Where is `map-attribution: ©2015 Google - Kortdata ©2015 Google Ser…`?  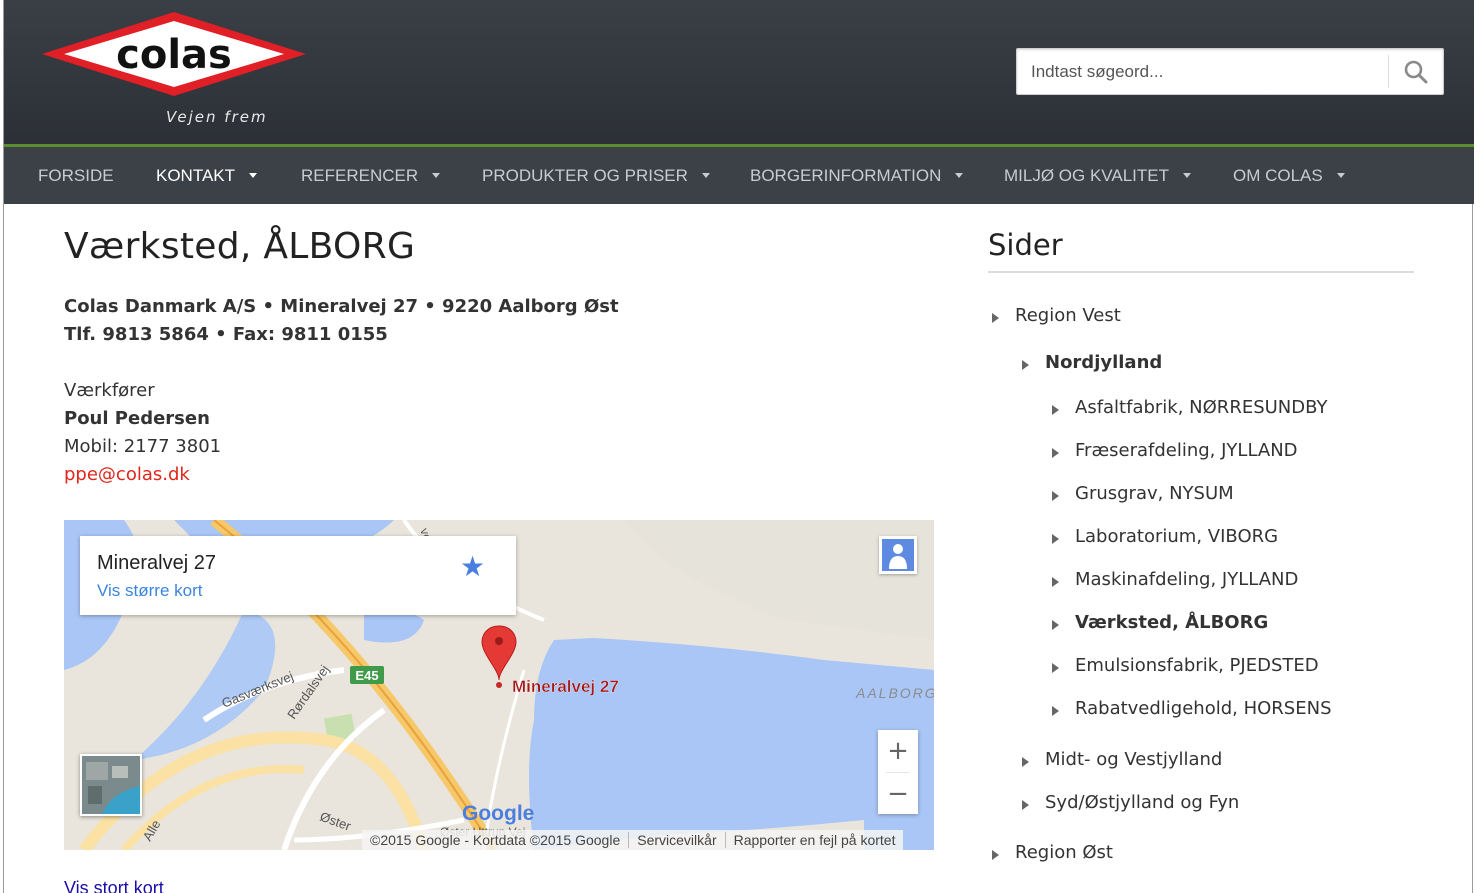
map-attribution: ©2015 Google - Kortdata ©2015 Google Ser… is located at coordinates (633, 840).